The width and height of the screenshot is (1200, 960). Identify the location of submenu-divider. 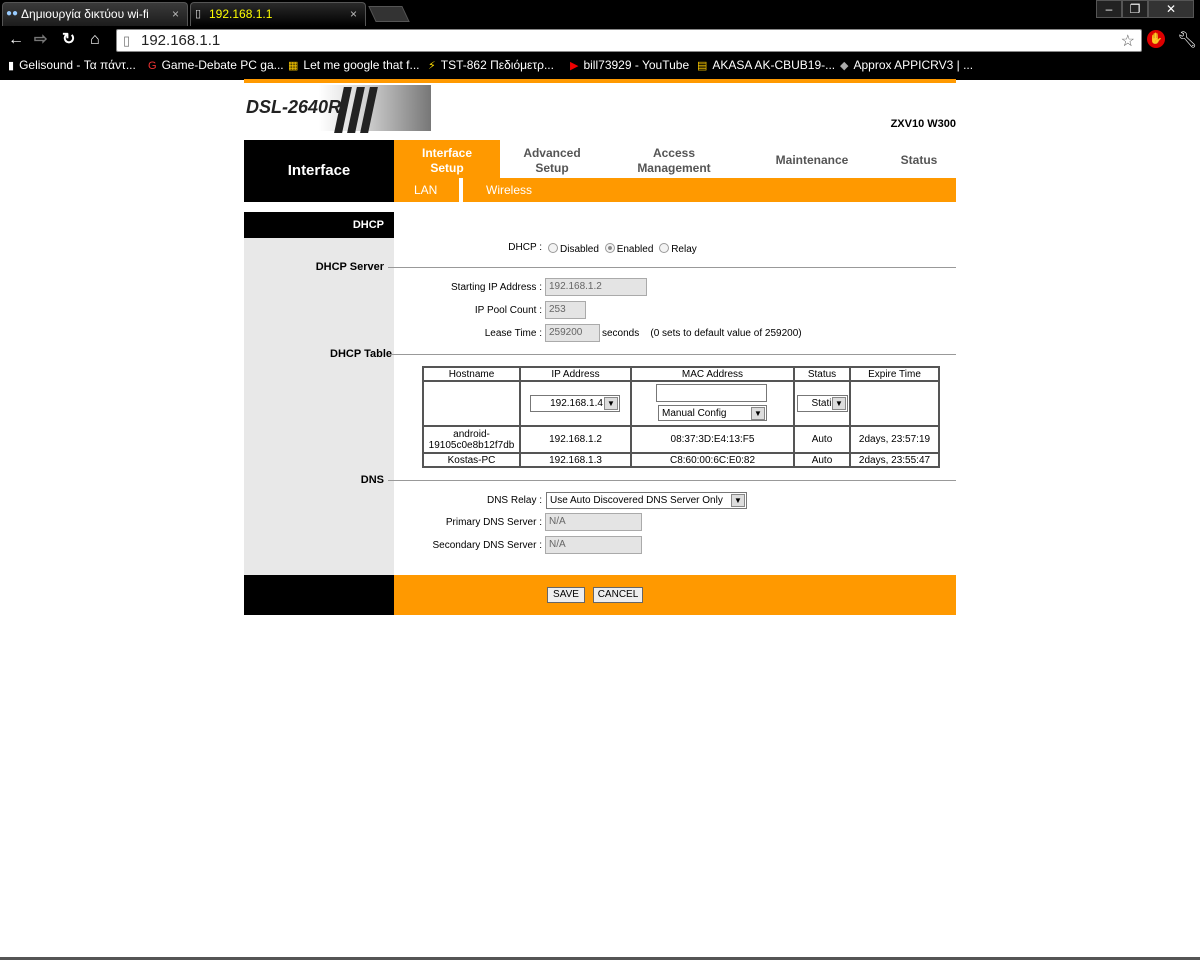
(461, 190).